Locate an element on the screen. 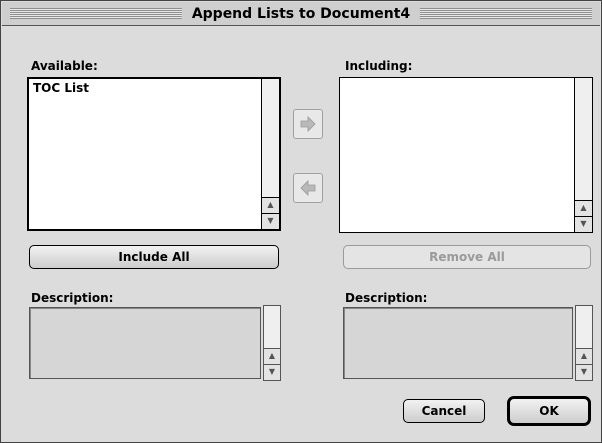  including-scrollbar: ▲ ▼ is located at coordinates (583, 155).